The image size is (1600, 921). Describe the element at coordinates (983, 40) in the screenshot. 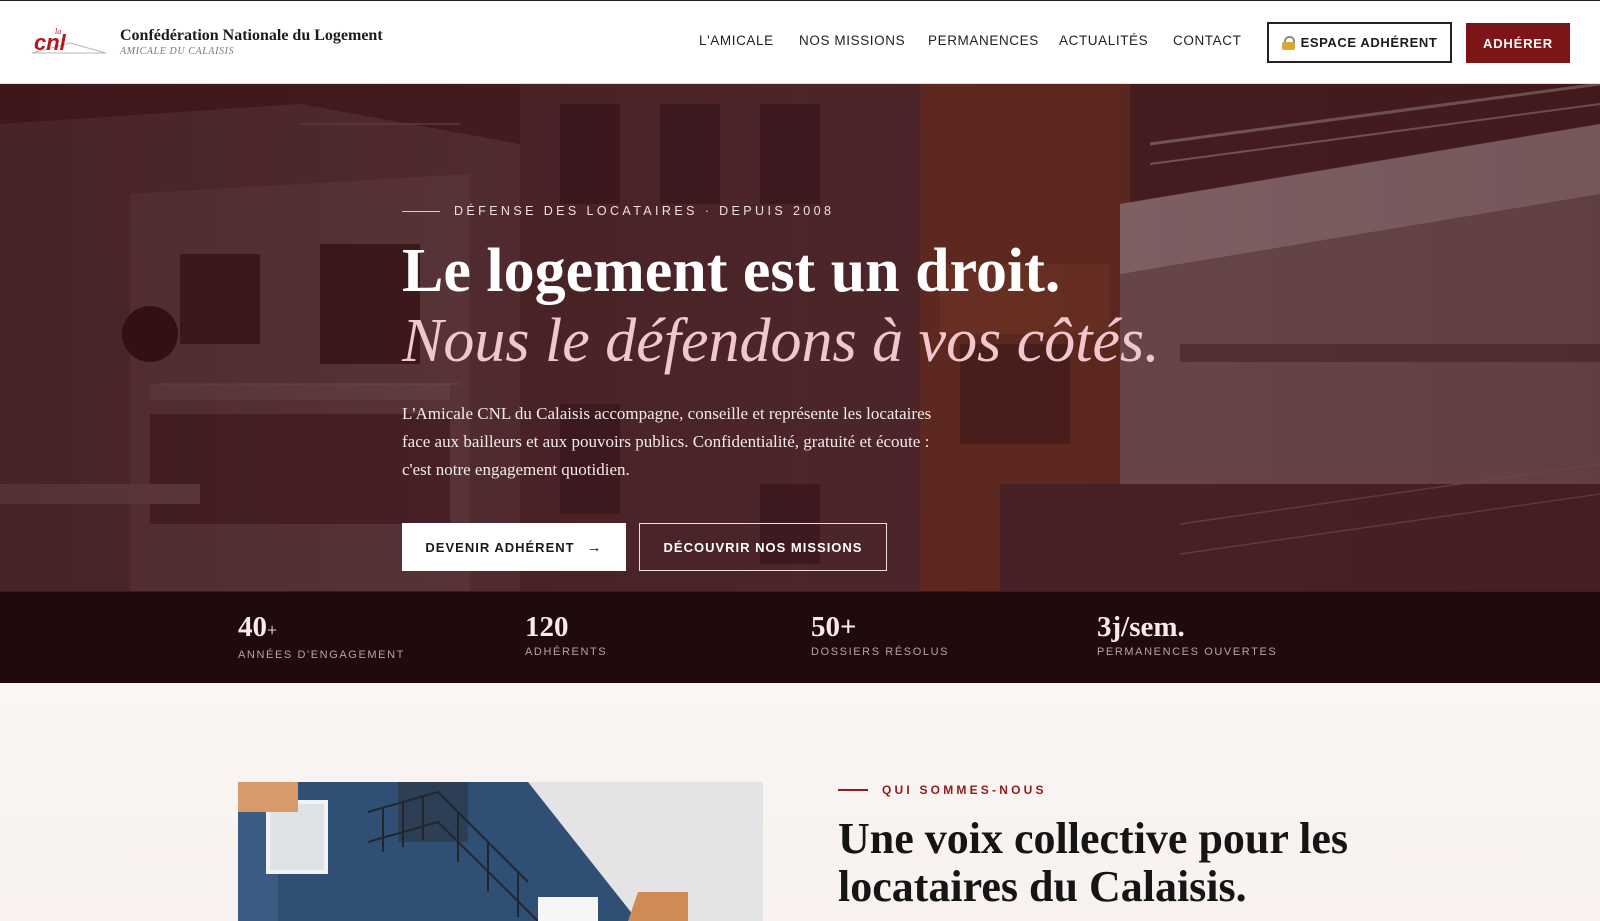

I see `nav-item-permanences: PERMANENCES` at that location.